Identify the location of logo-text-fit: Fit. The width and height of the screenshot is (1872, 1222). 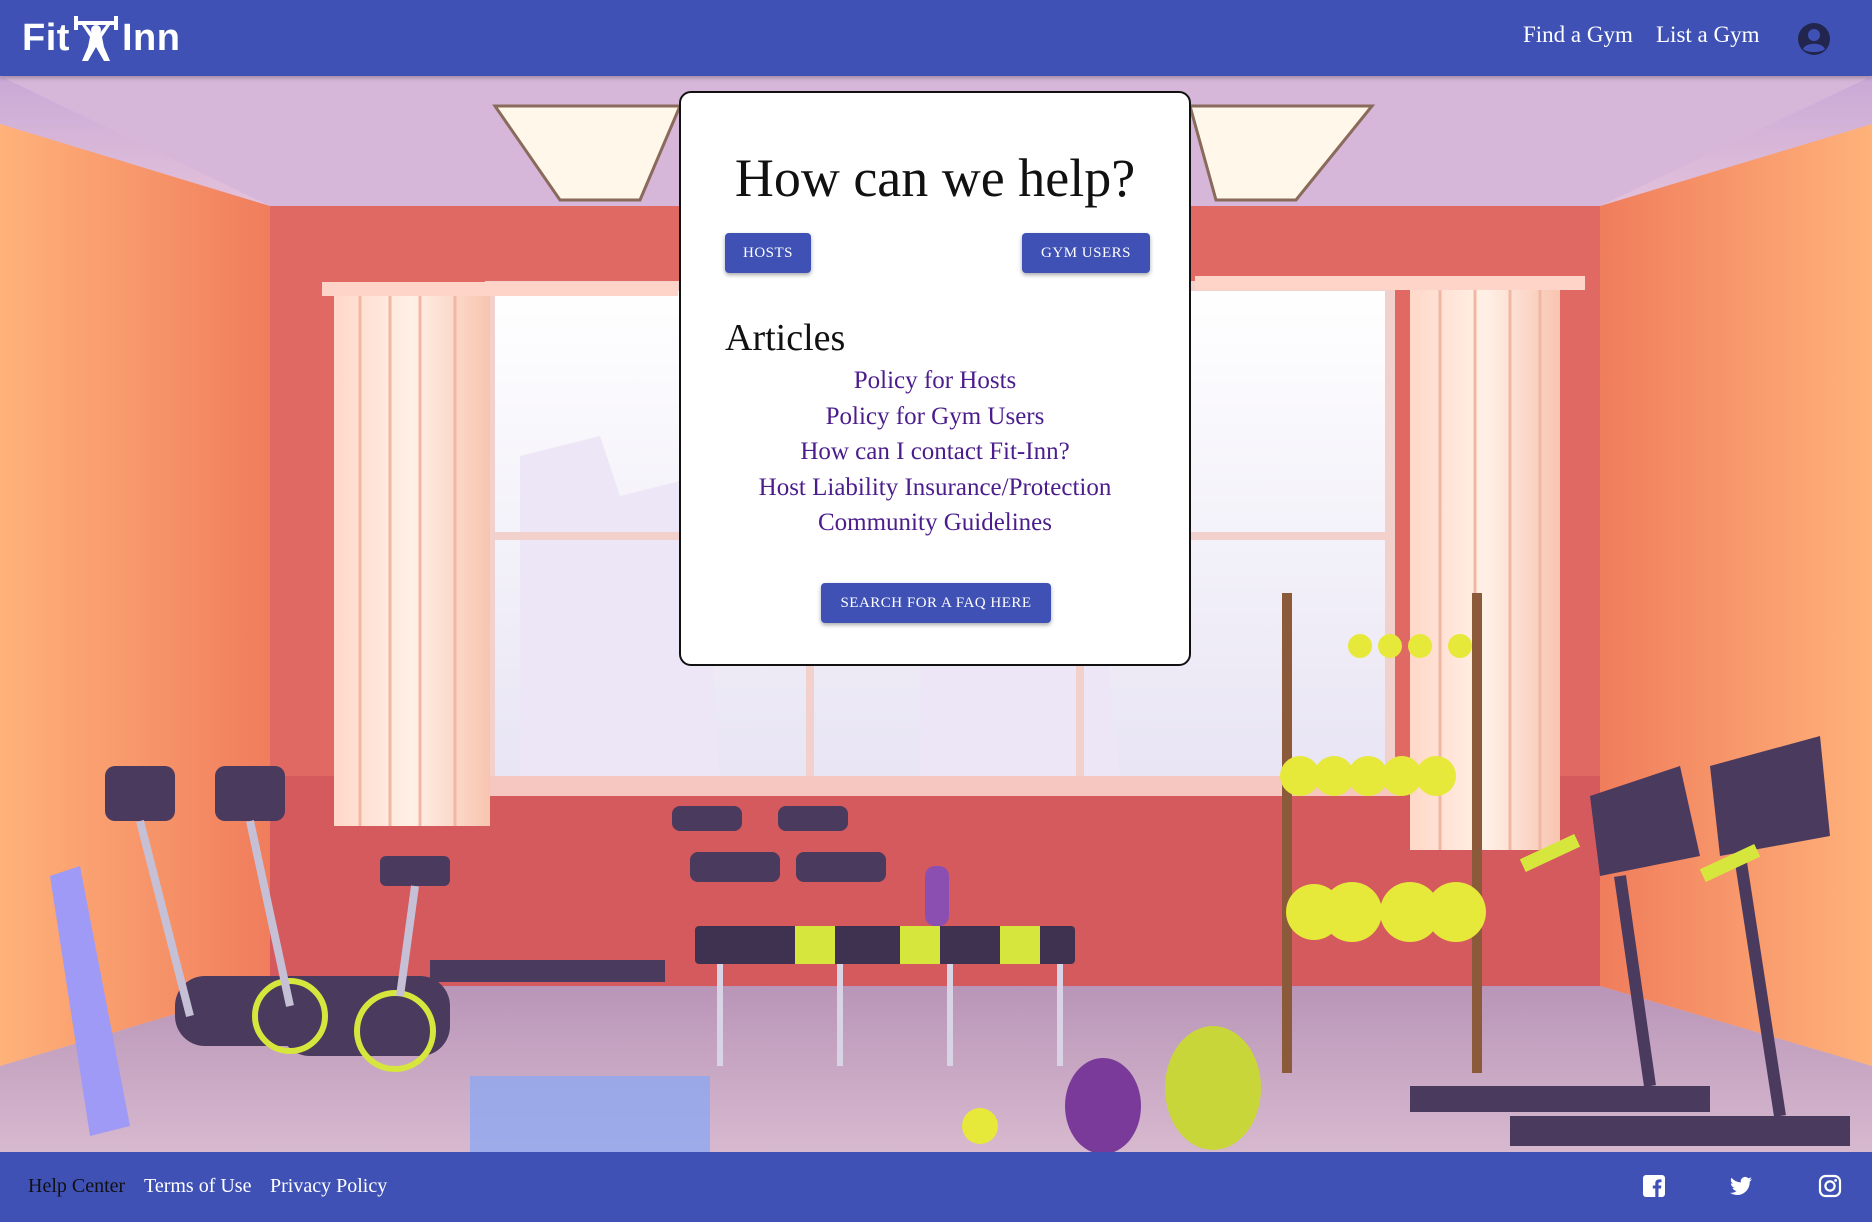
(46, 37).